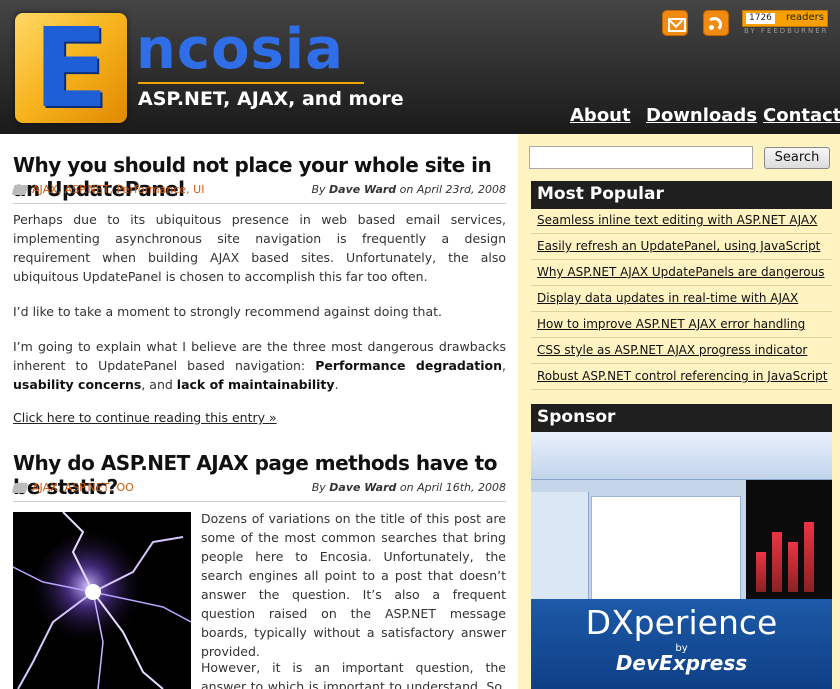 The height and width of the screenshot is (689, 840). I want to click on post-byline: By Dave Ward on April 16th, 2008, so click(409, 487).